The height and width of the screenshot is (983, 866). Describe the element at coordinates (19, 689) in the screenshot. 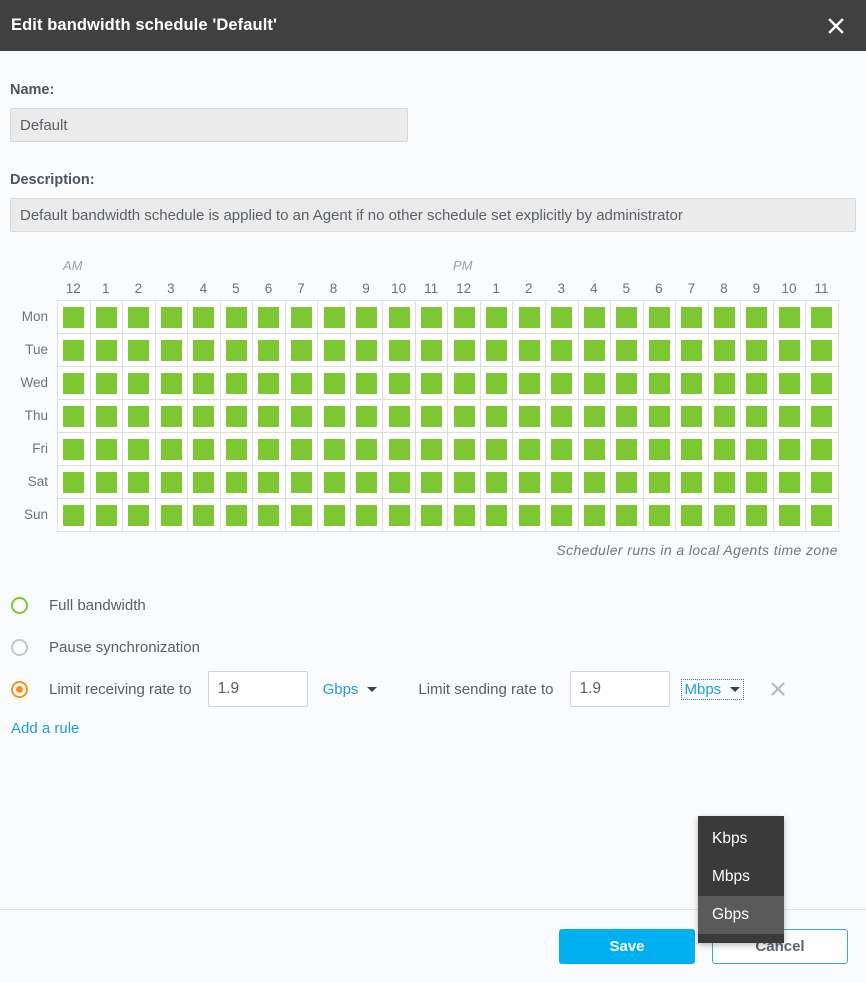

I see `radio-limit-rate` at that location.